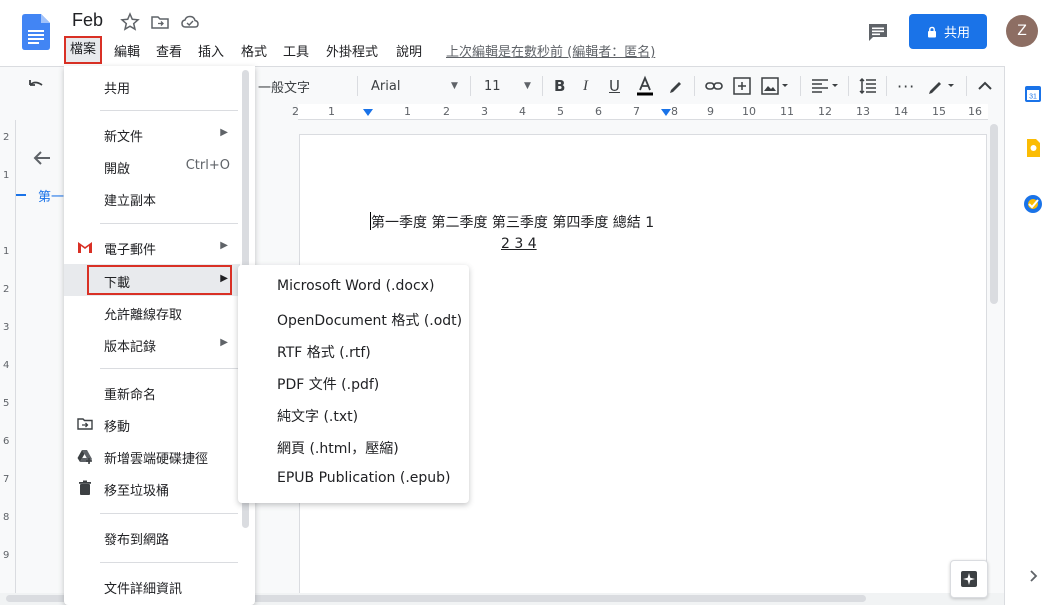 The height and width of the screenshot is (605, 1059). I want to click on download-odt: OpenDocument 格式 (.odt), so click(353, 319).